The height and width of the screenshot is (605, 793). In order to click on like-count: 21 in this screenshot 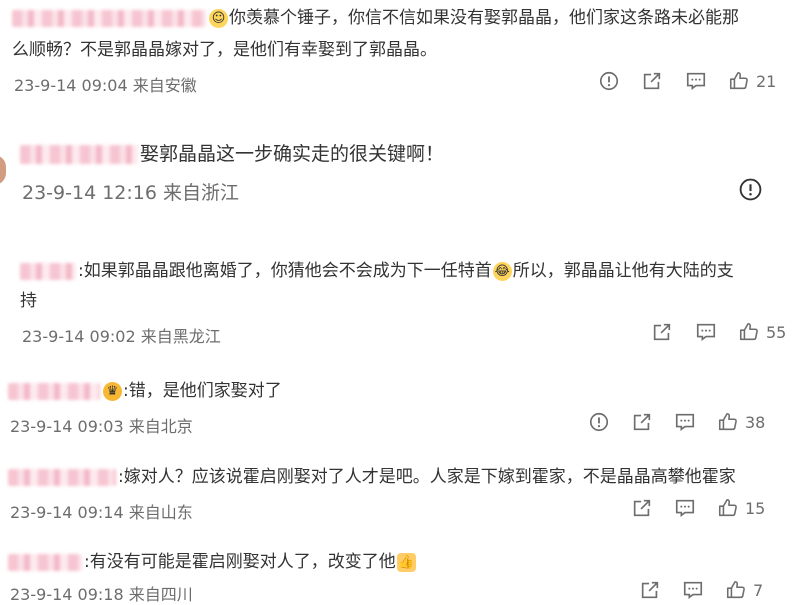, I will do `click(766, 81)`.